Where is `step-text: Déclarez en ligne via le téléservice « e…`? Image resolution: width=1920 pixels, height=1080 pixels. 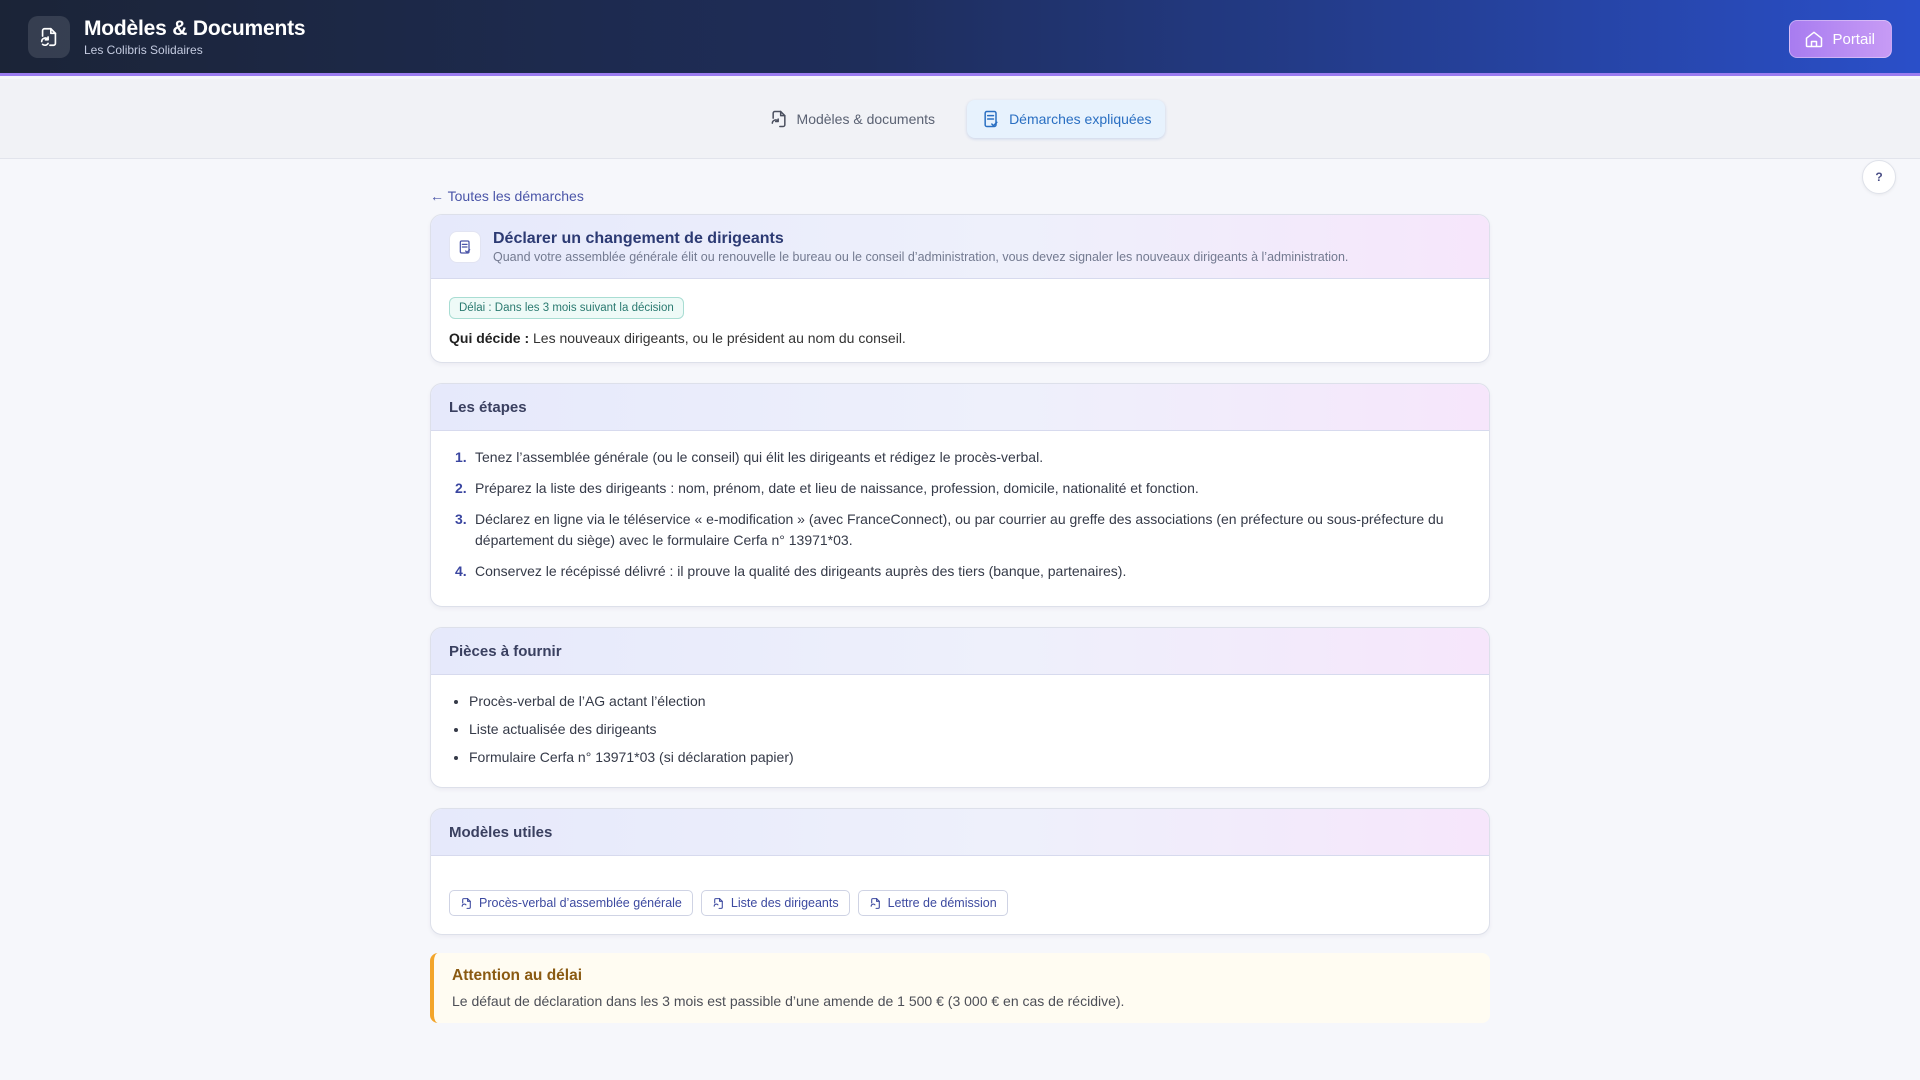
step-text: Déclarez en ligne via le téléservice « e… is located at coordinates (959, 529).